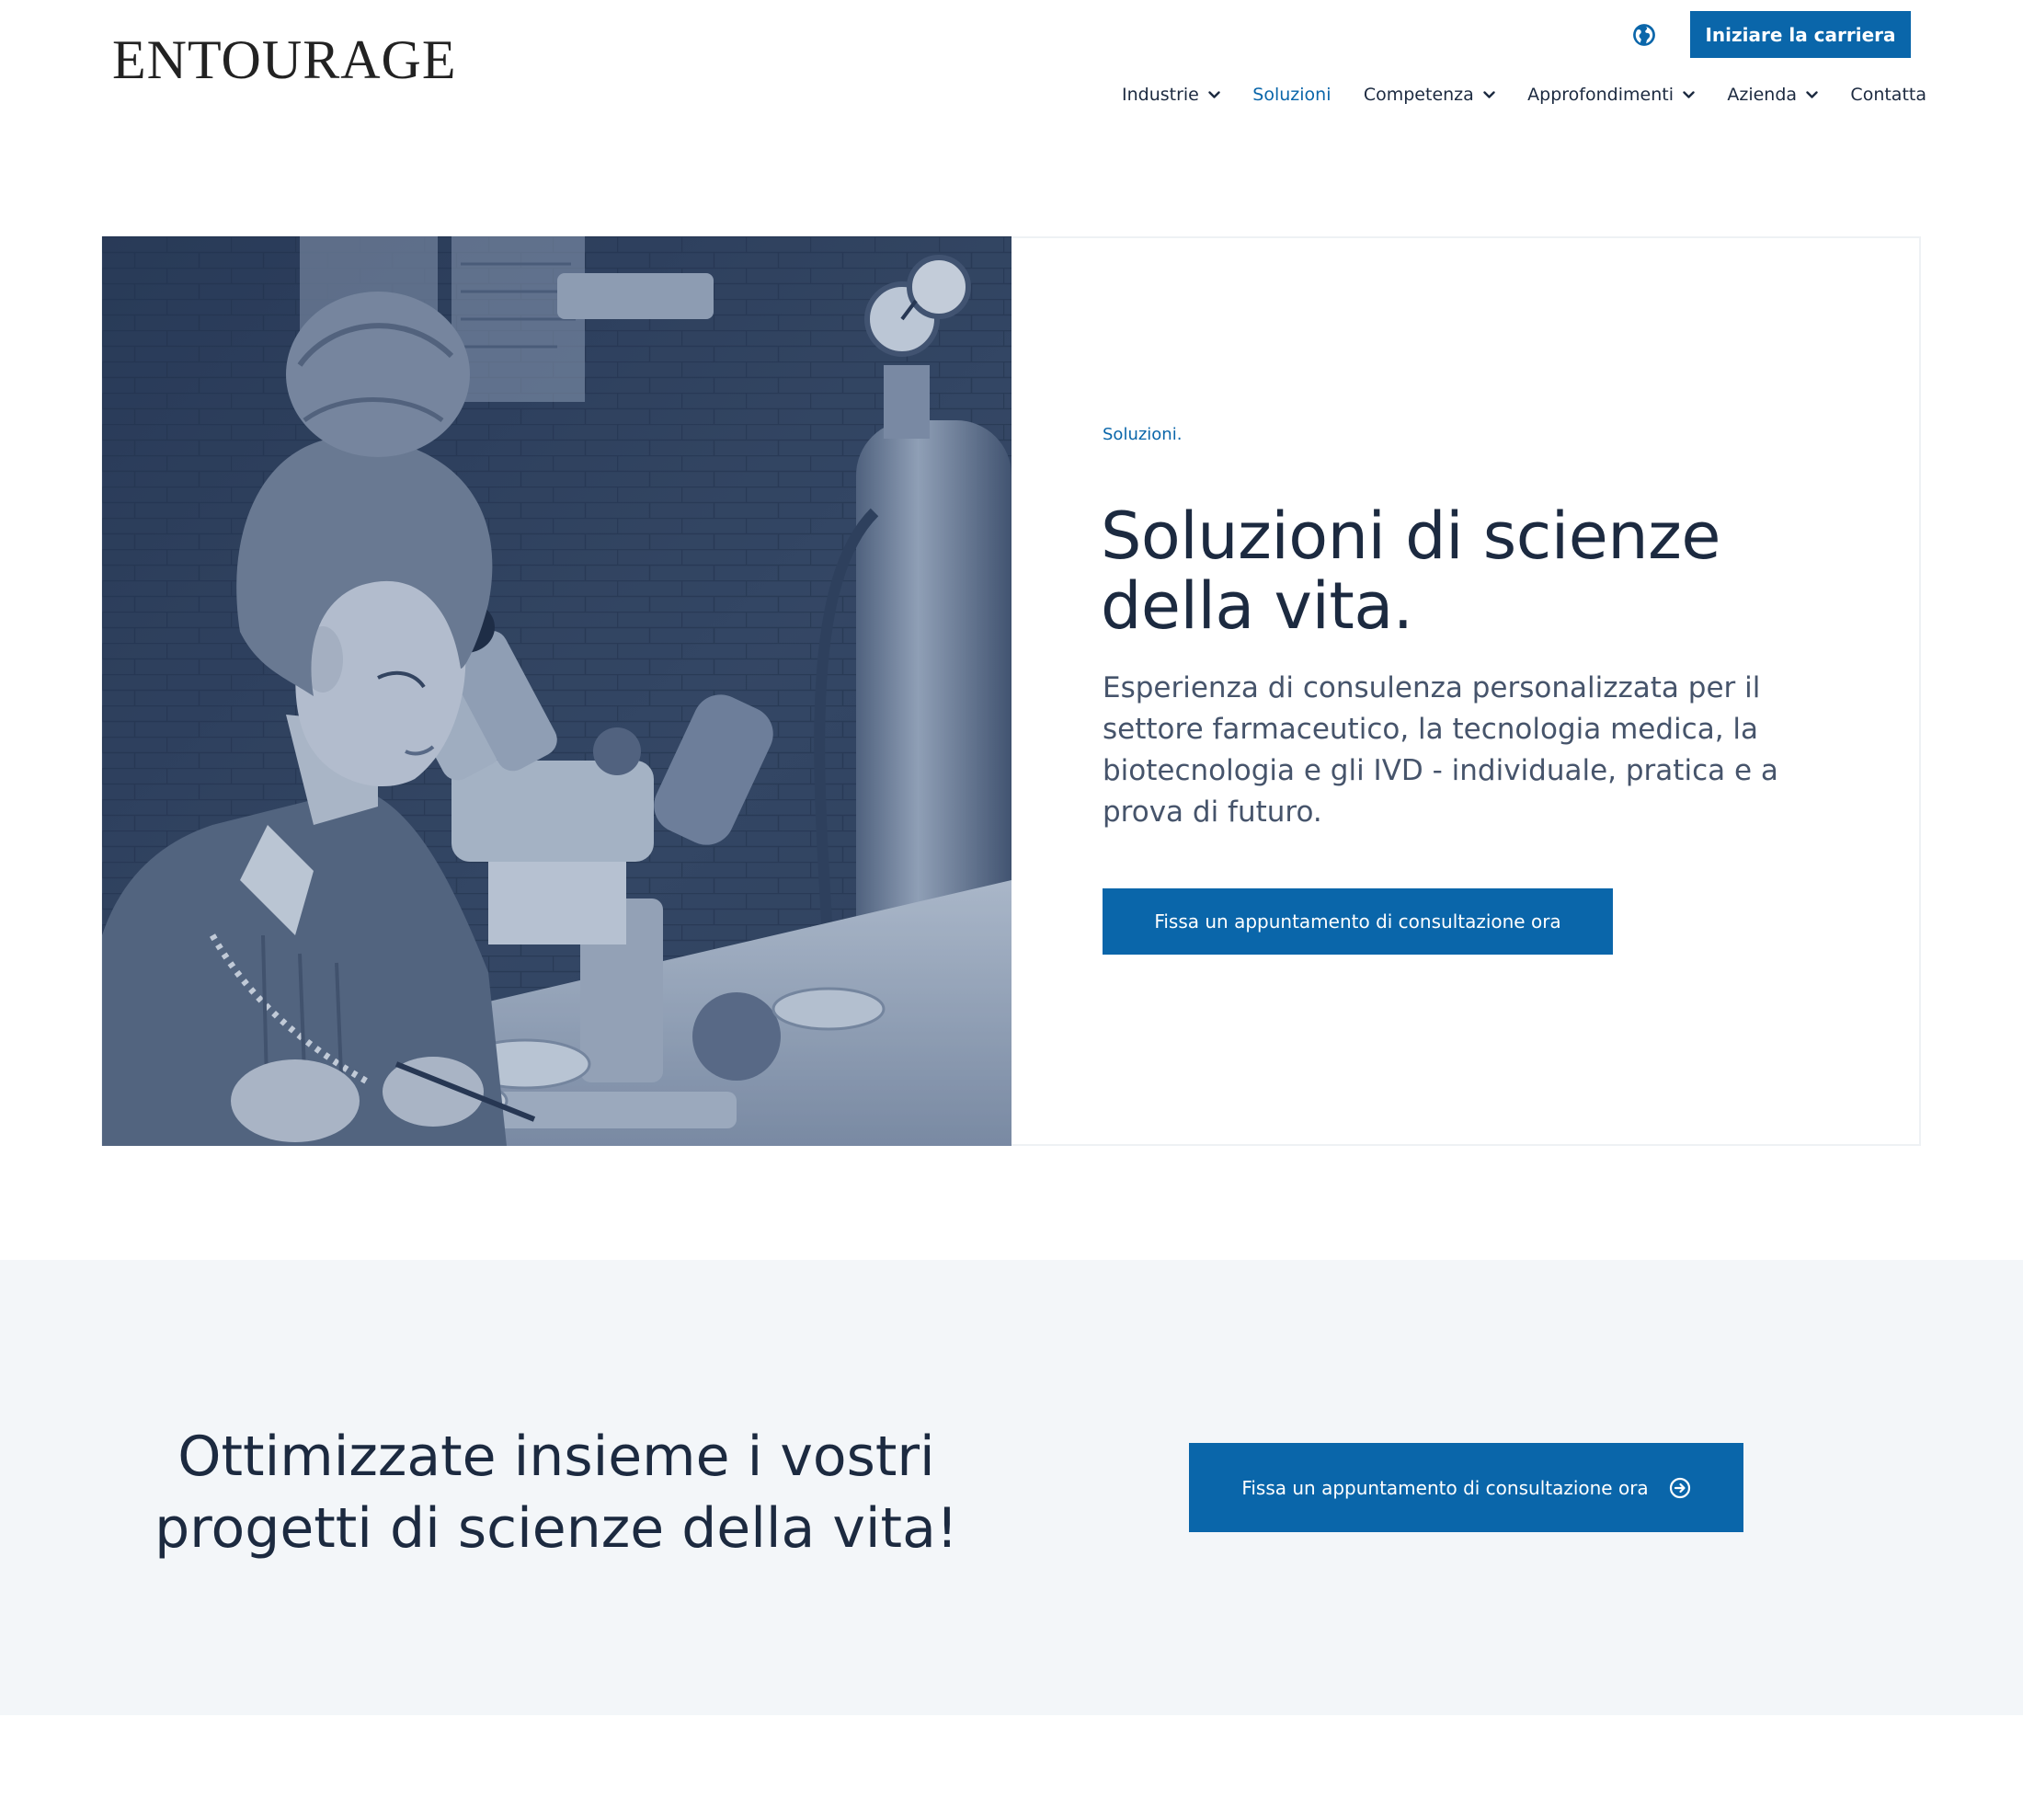 This screenshot has width=2023, height=1820. Describe the element at coordinates (1600, 95) in the screenshot. I see `nav-item-label: Approfondimenti` at that location.